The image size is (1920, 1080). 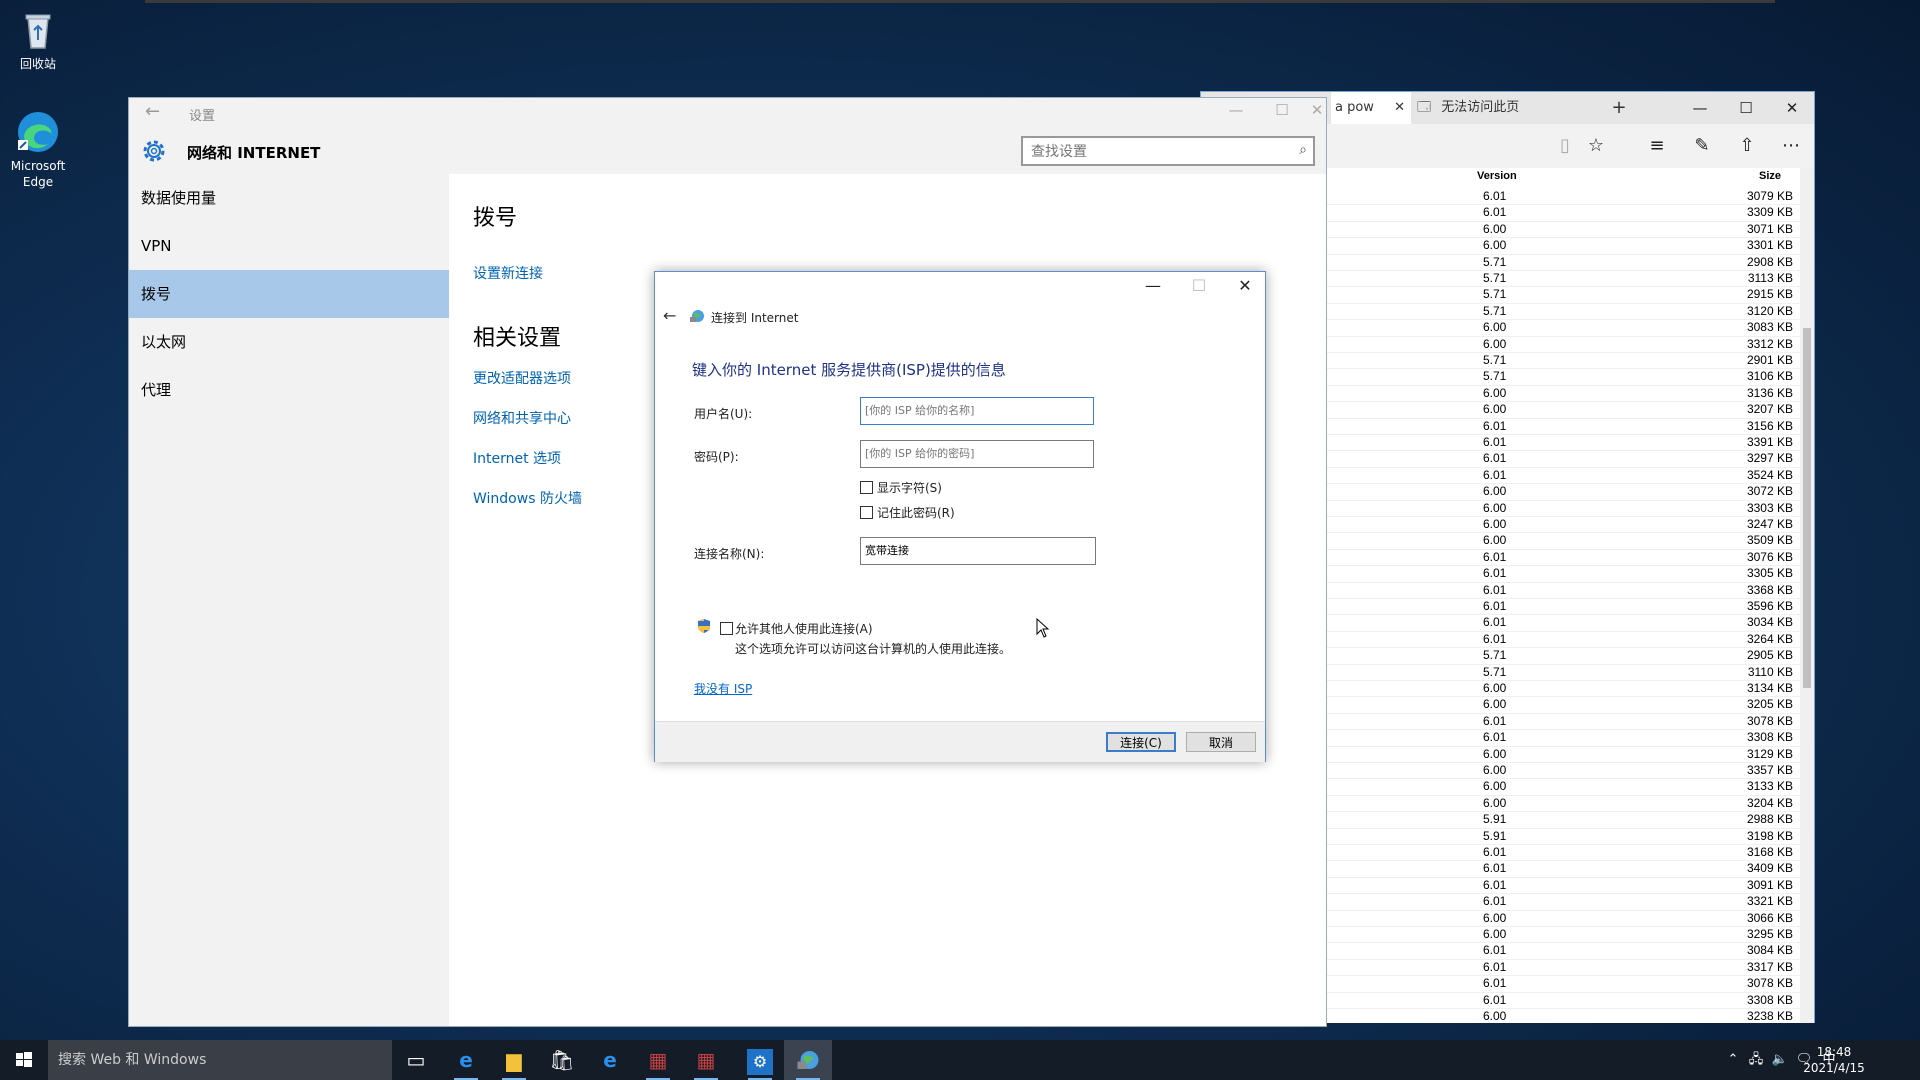 What do you see at coordinates (1807, 508) in the screenshot?
I see `scrollbar-thumb` at bounding box center [1807, 508].